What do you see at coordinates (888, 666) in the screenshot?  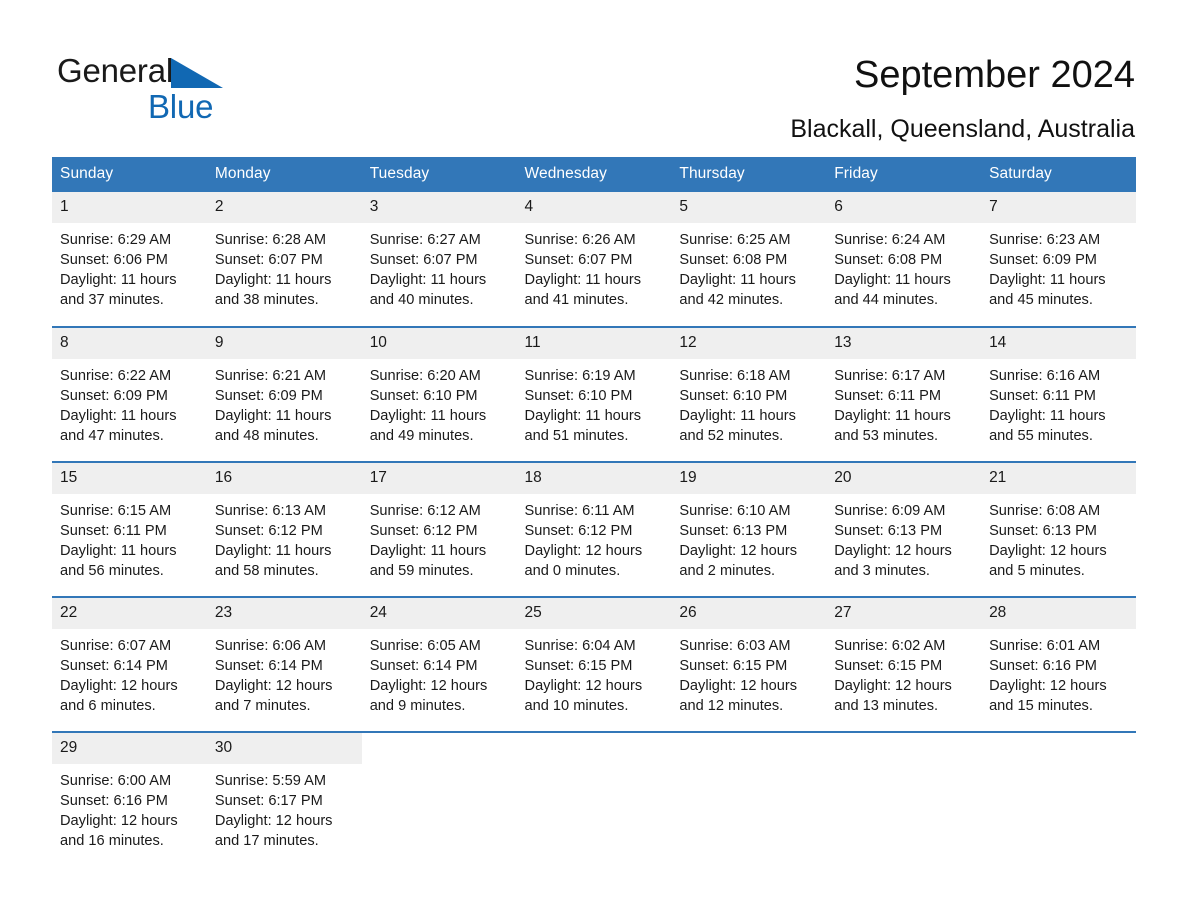 I see `sunset-text: Sunset: 6:15 PM` at bounding box center [888, 666].